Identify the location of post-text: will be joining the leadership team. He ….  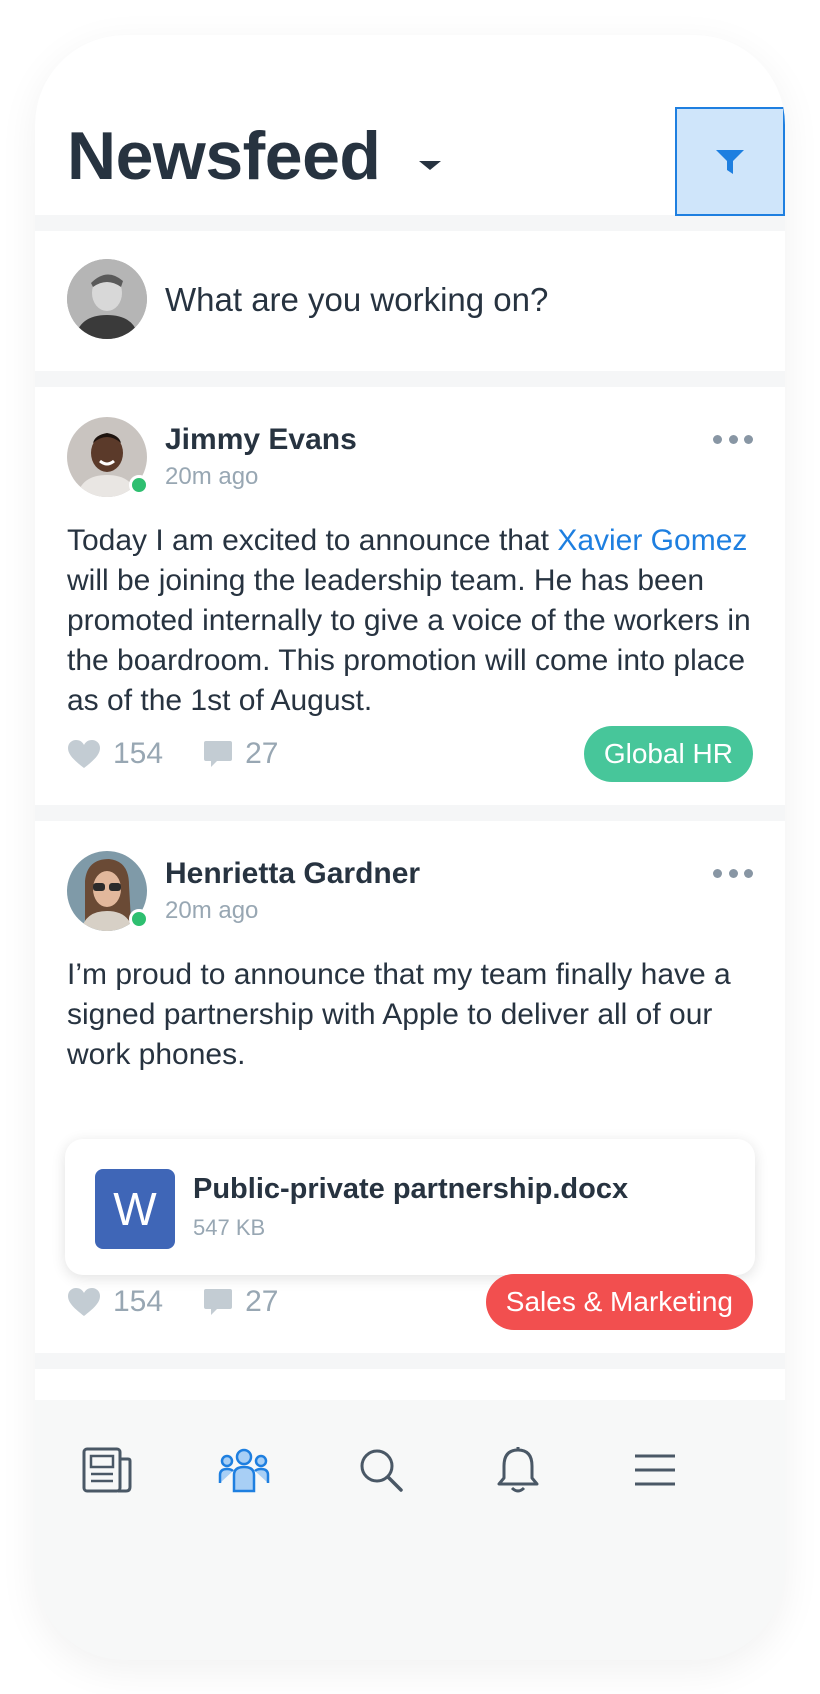
(409, 640).